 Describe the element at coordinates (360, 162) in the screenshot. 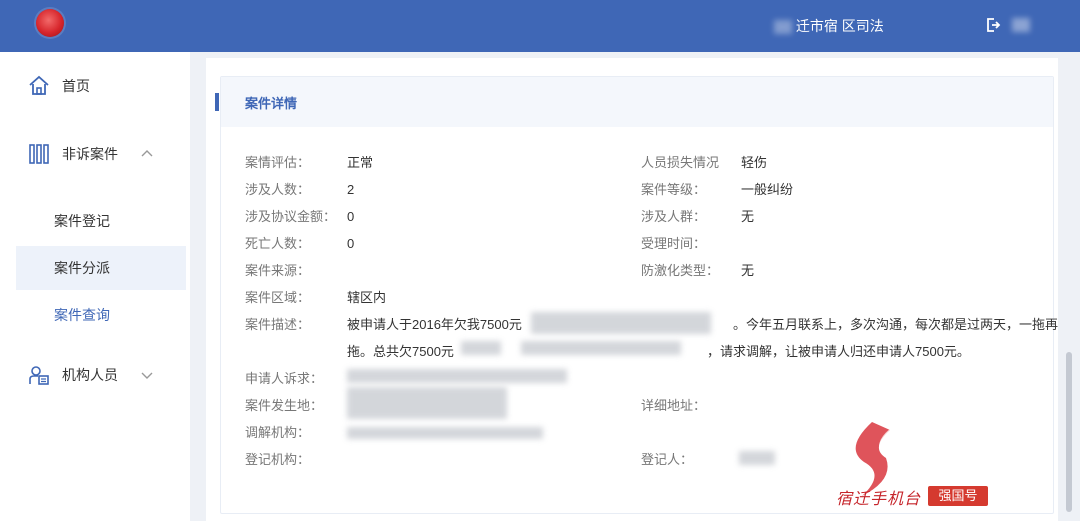

I see `field-value: 正常` at that location.